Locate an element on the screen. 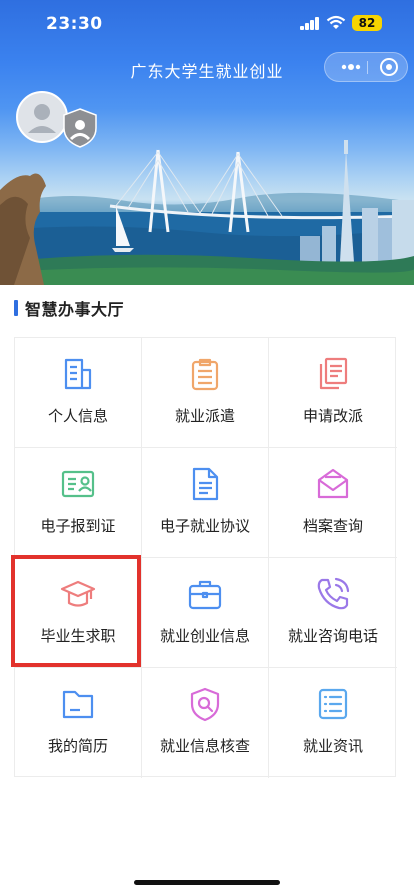  service-e-employment-agreement: 电子就业协议 is located at coordinates (205, 503).